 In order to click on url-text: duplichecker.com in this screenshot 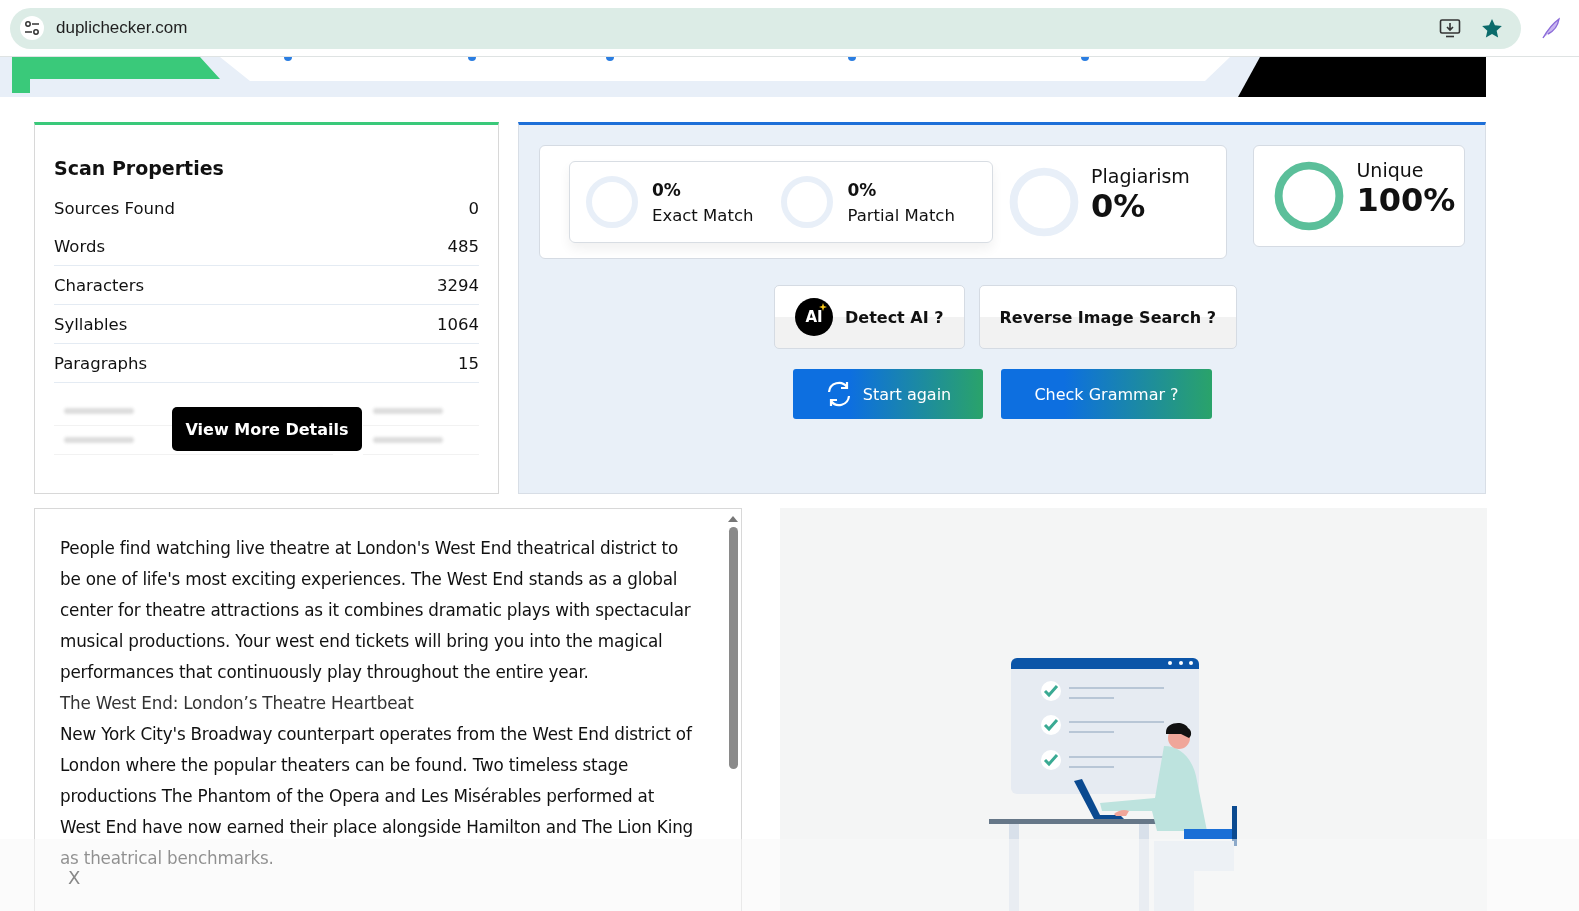, I will do `click(122, 28)`.